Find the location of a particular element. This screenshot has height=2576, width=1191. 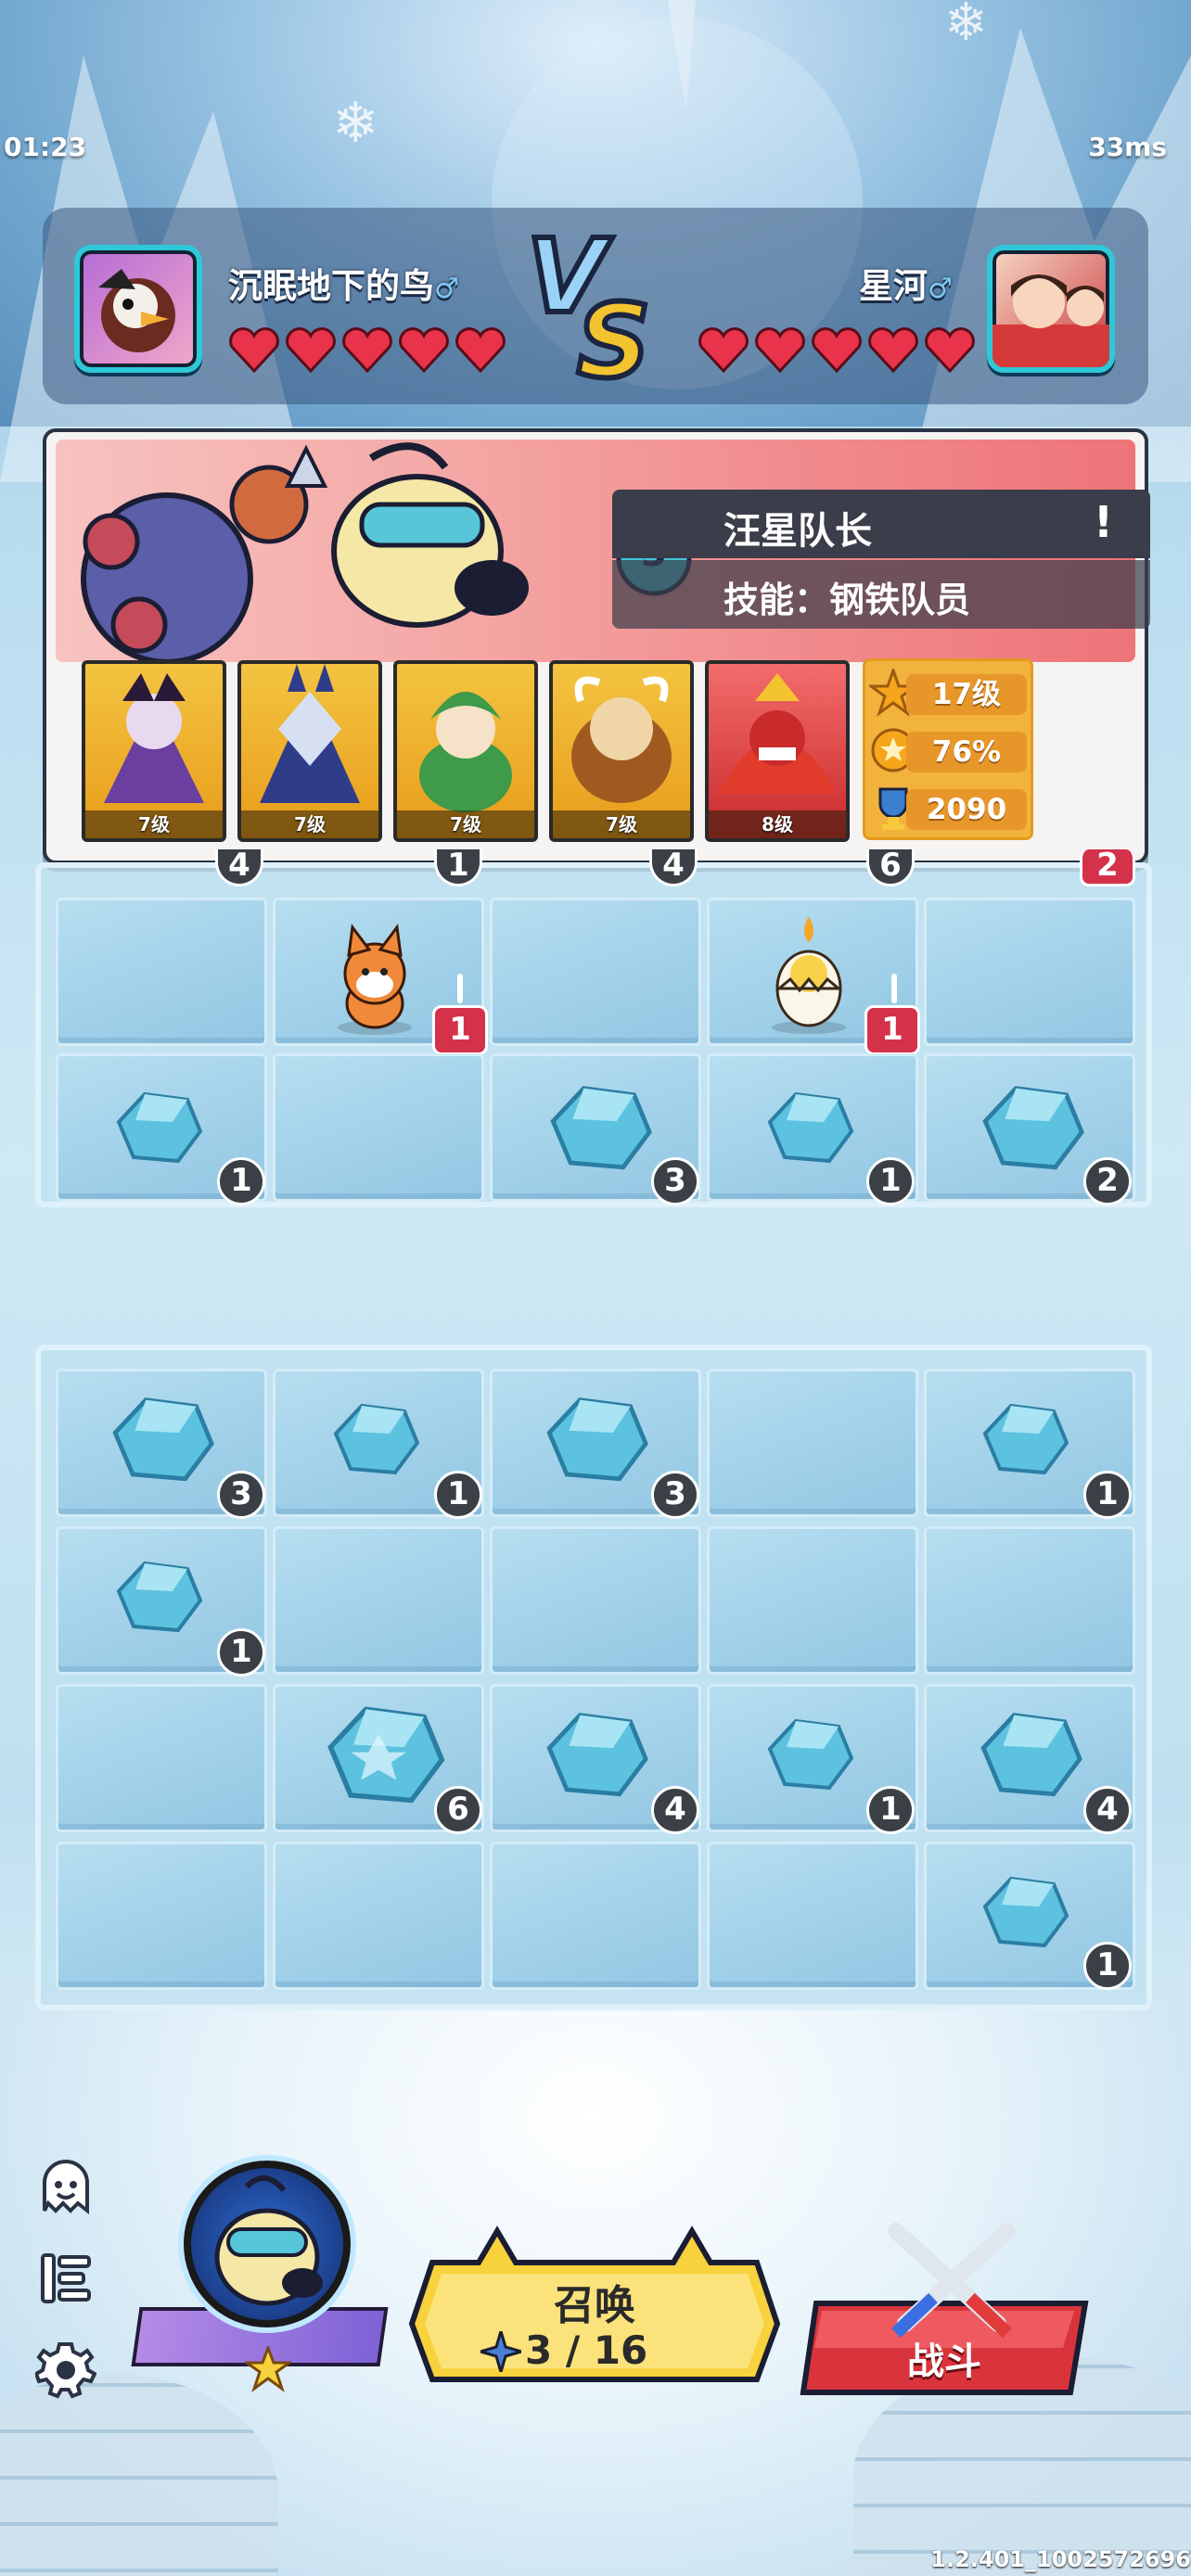

unit-card: 8级 is located at coordinates (777, 751).